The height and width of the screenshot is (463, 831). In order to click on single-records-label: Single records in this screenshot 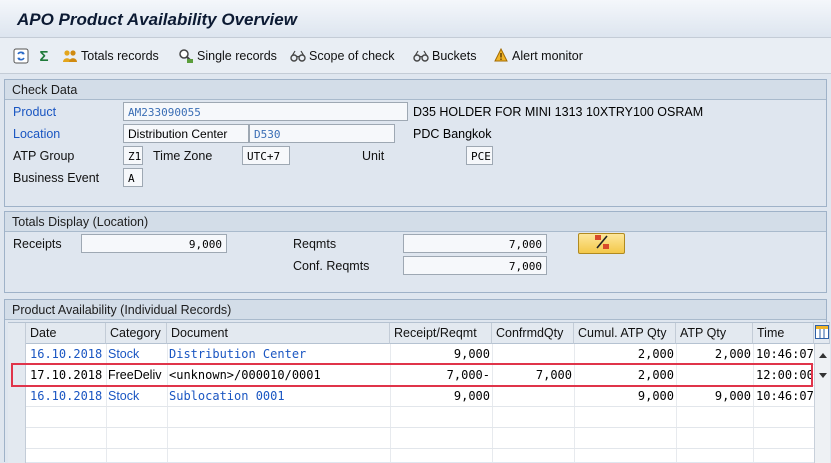, I will do `click(237, 56)`.